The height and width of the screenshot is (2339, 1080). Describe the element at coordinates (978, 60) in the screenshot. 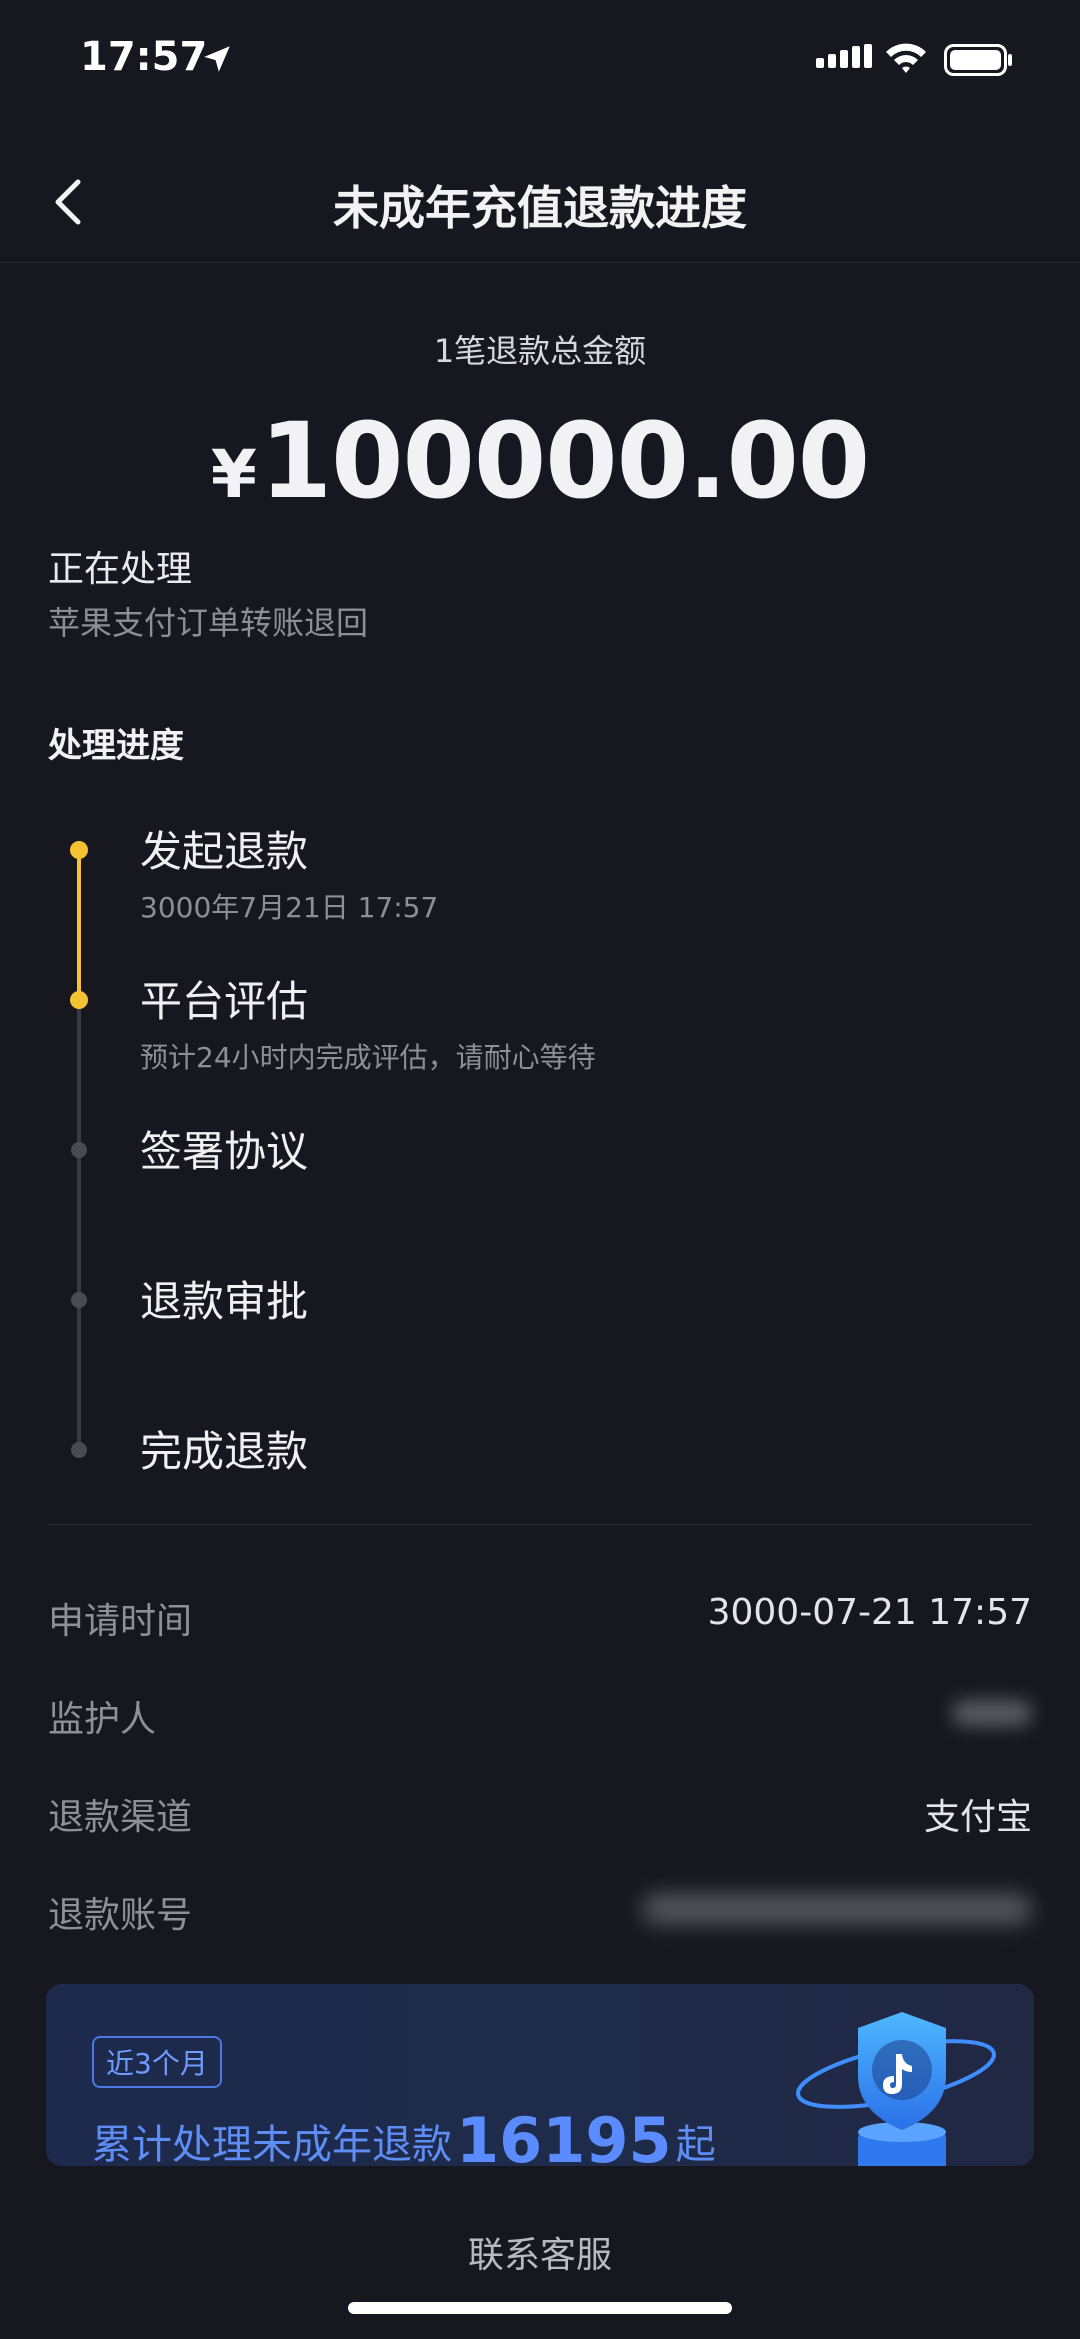

I see `battery-icon` at that location.